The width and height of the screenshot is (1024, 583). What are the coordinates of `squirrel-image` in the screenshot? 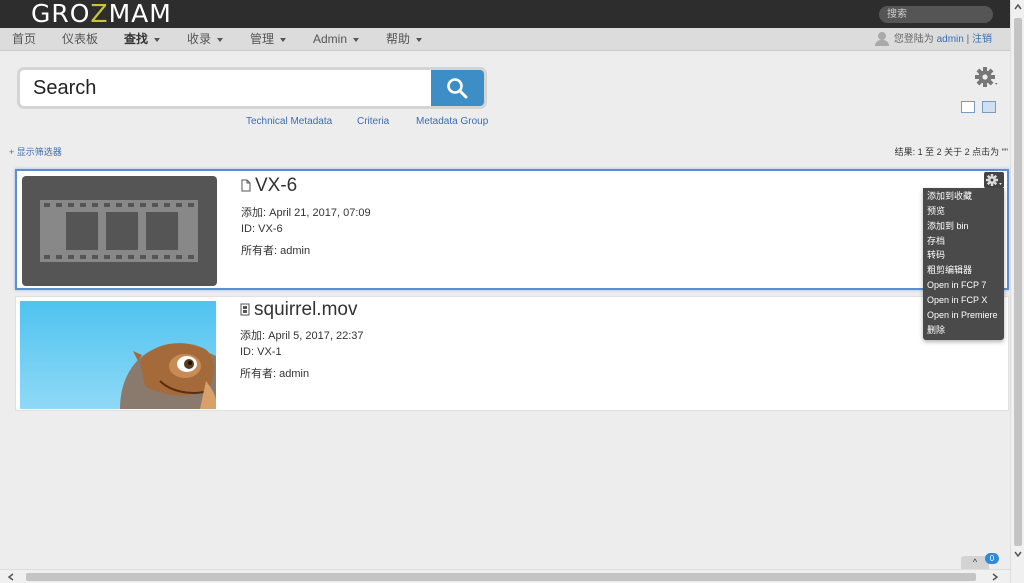 It's located at (118, 355).